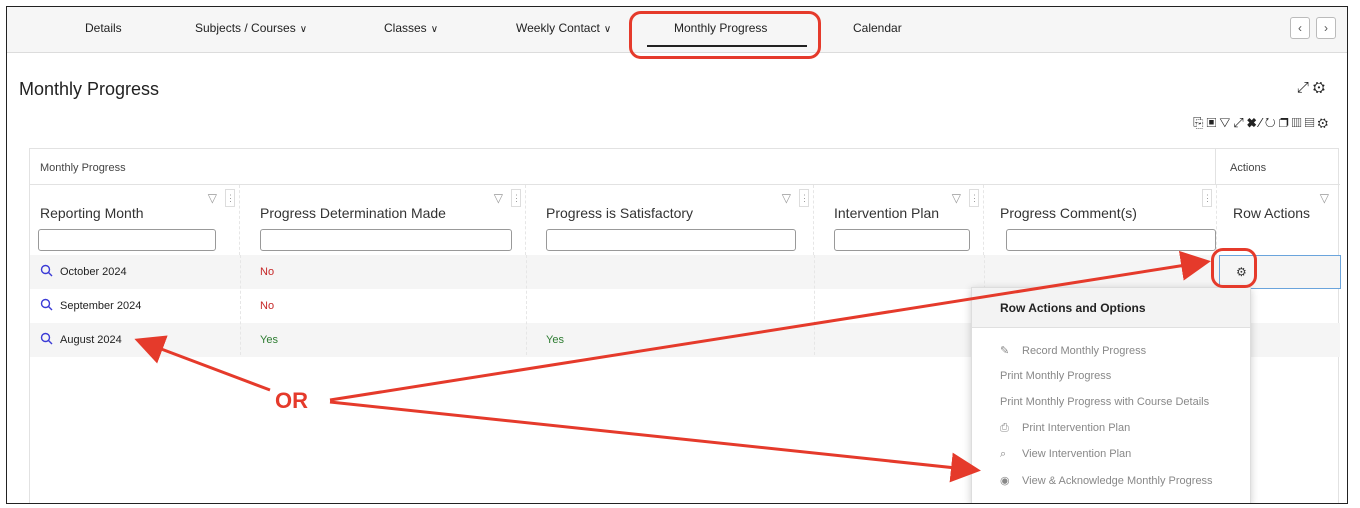 The height and width of the screenshot is (508, 1360). What do you see at coordinates (655, 441) in the screenshot?
I see `arrow-to-view-acknowledge` at bounding box center [655, 441].